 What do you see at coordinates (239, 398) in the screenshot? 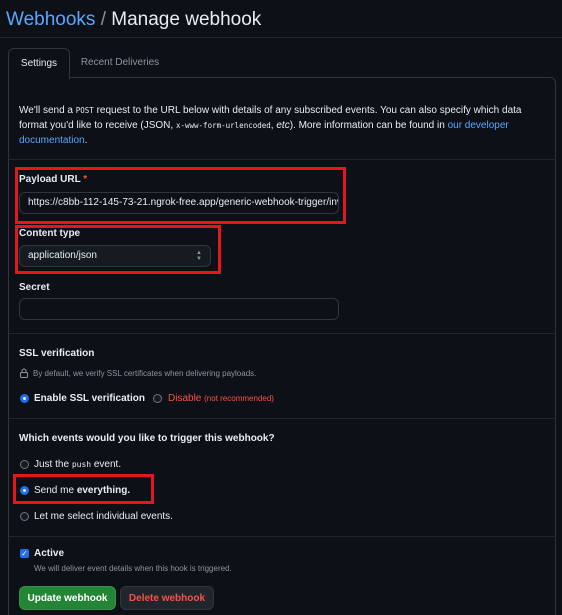
I see `ssl-disable-note: (not recommended)` at bounding box center [239, 398].